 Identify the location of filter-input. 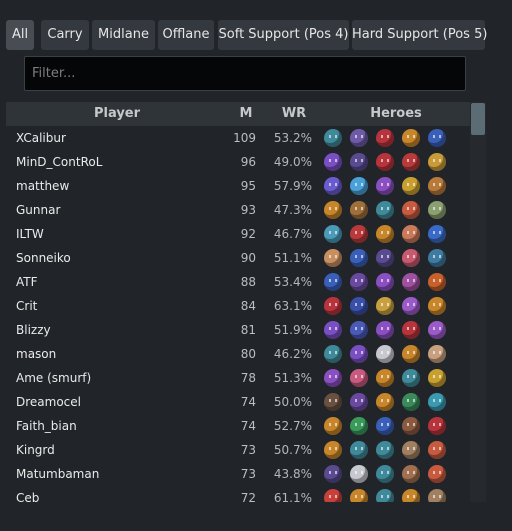
(245, 73).